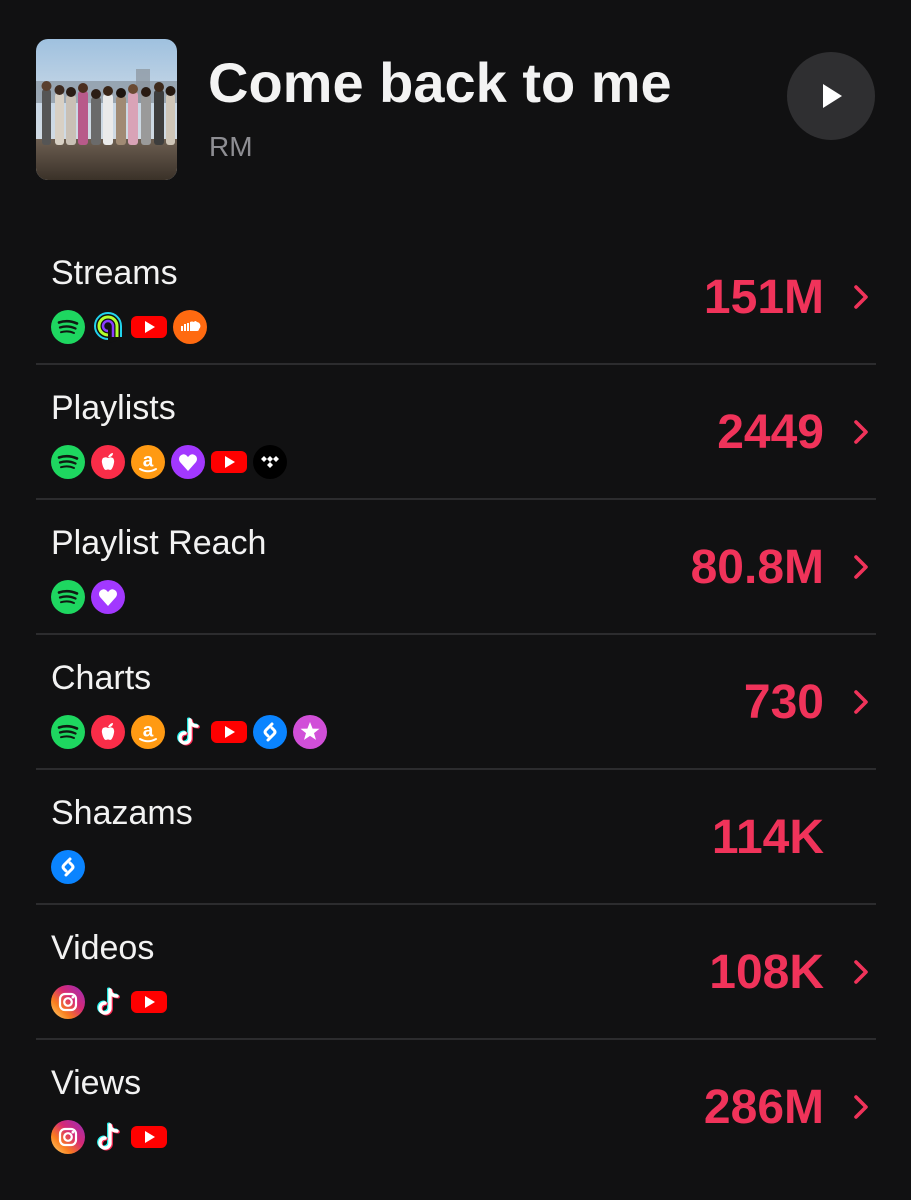 This screenshot has width=911, height=1200. What do you see at coordinates (440, 82) in the screenshot?
I see `song-title: Come back to me` at bounding box center [440, 82].